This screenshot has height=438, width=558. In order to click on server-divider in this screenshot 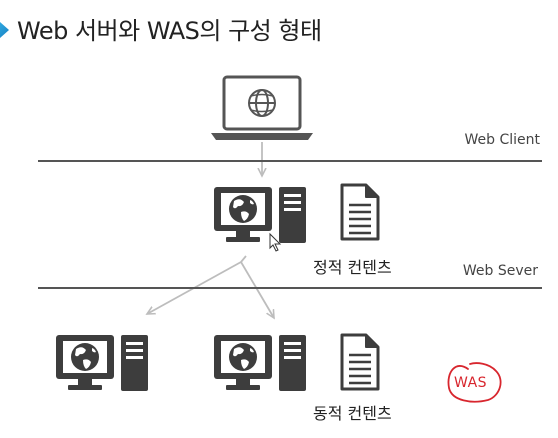, I will do `click(290, 288)`.